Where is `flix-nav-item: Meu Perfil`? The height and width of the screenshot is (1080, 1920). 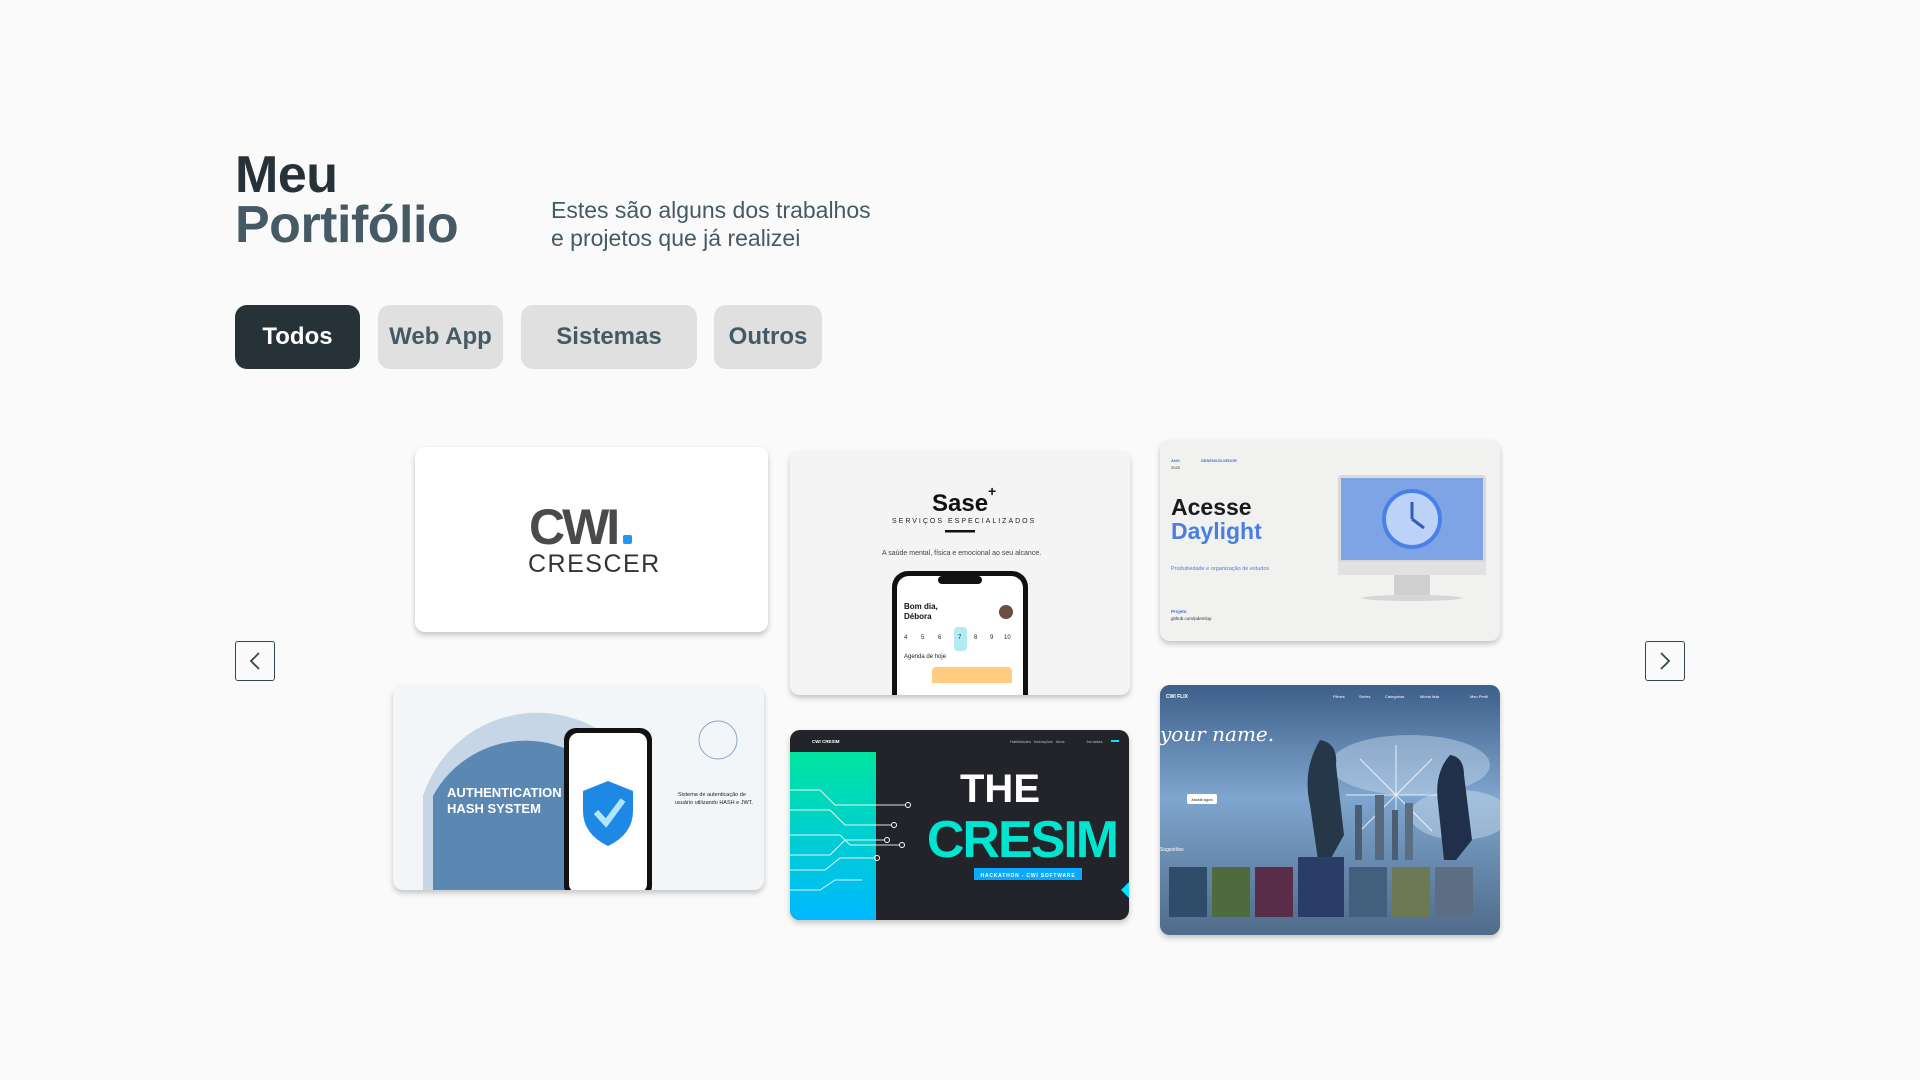 flix-nav-item: Meu Perfil is located at coordinates (1479, 696).